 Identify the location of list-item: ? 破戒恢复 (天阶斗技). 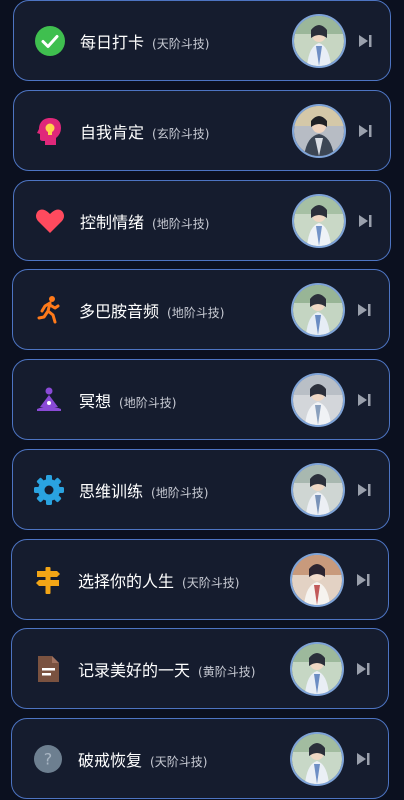
(200, 758).